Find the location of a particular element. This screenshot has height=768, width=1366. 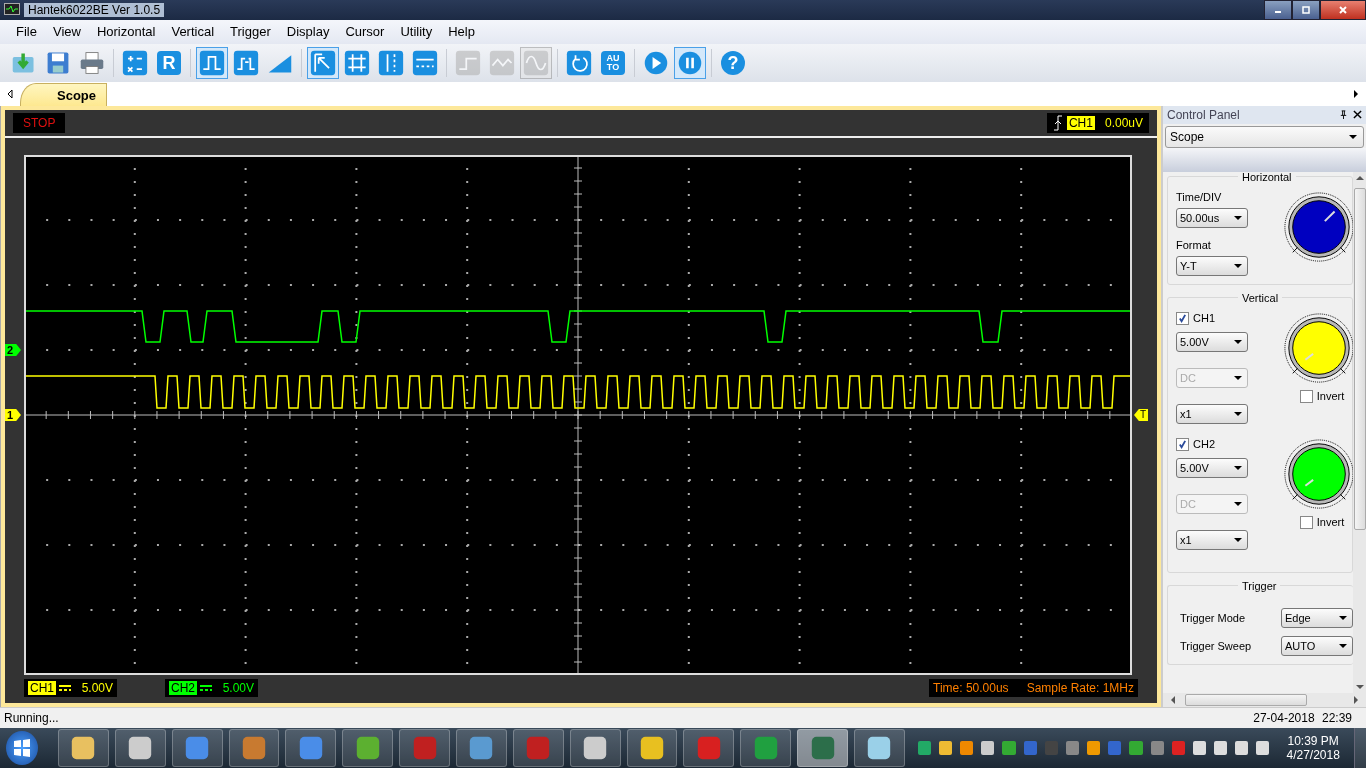

step-icon is located at coordinates (468, 62).